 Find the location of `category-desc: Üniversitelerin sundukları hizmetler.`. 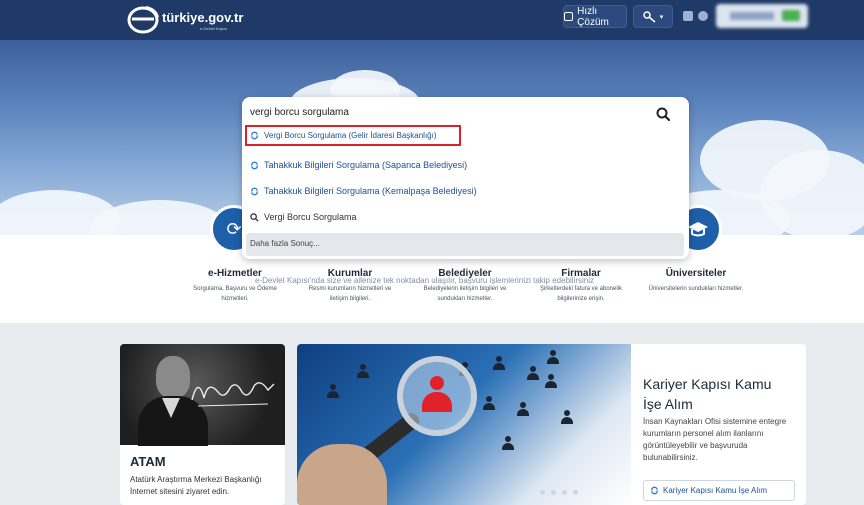

category-desc: Üniversitelerin sundukları hizmetler. is located at coordinates (696, 289).